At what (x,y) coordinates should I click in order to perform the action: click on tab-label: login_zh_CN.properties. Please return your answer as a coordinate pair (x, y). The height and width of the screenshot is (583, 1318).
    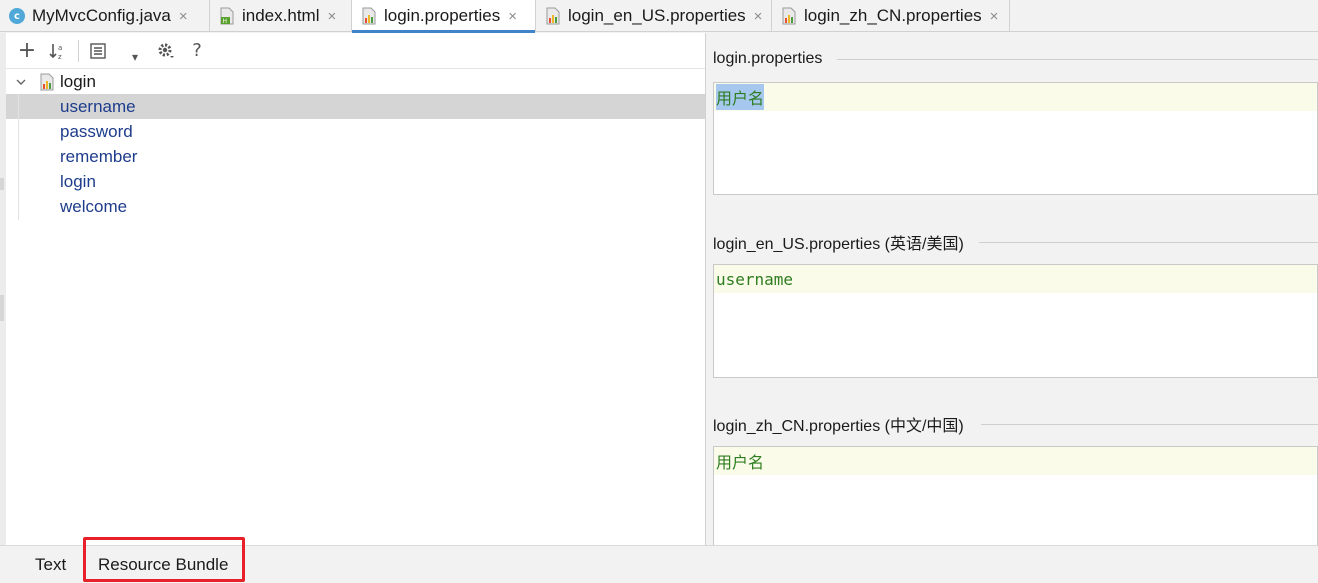
    Looking at the image, I should click on (893, 15).